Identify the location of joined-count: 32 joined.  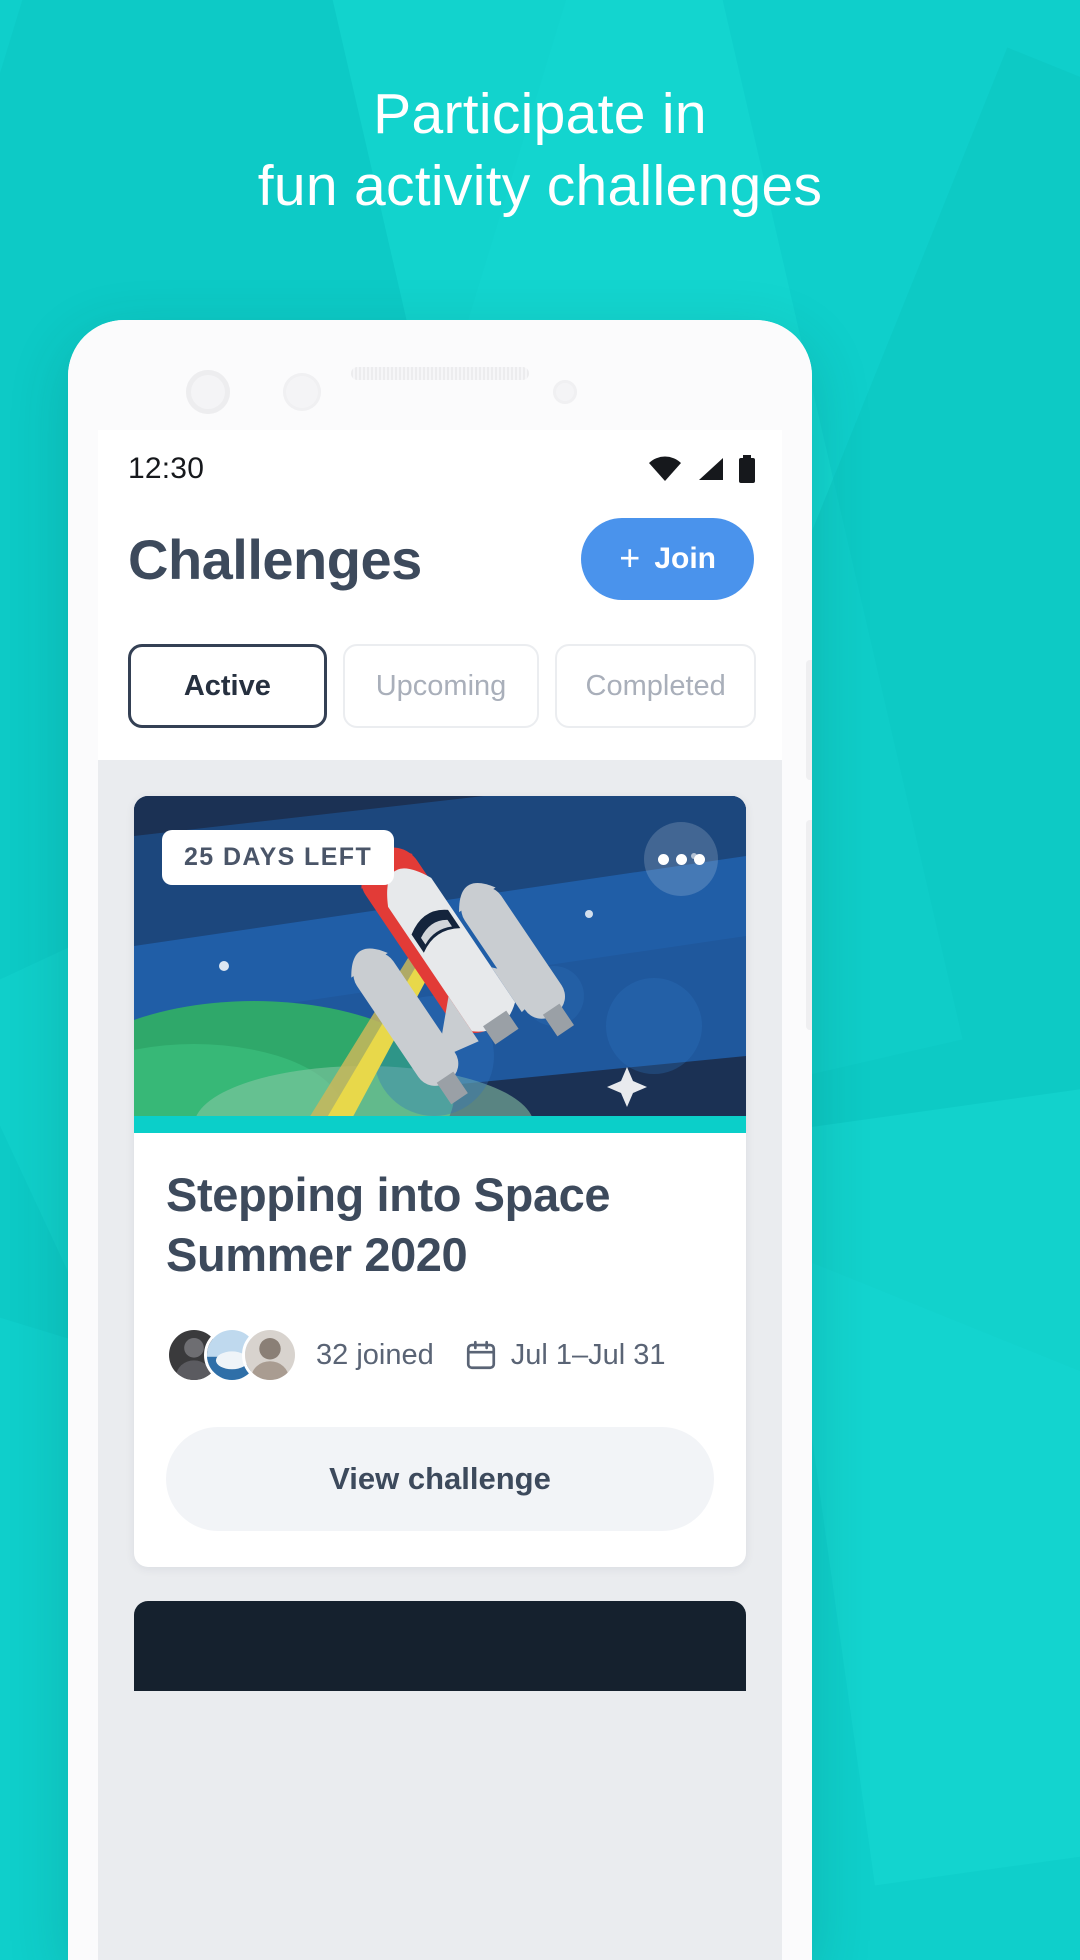
(375, 1354).